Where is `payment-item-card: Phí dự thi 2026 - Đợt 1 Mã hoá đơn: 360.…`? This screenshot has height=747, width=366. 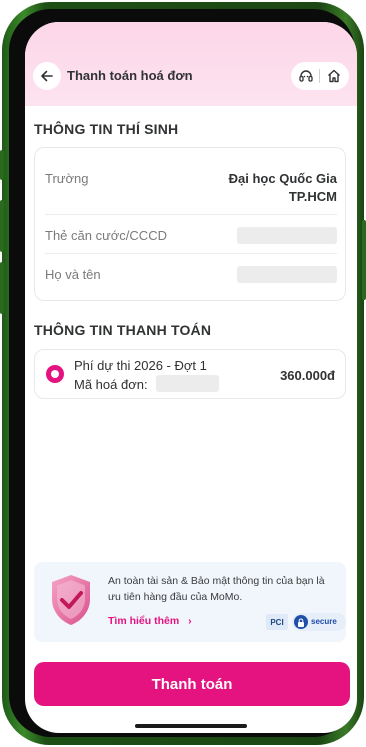
payment-item-card: Phí dự thi 2026 - Đợt 1 Mã hoá đơn: 360.… is located at coordinates (190, 374).